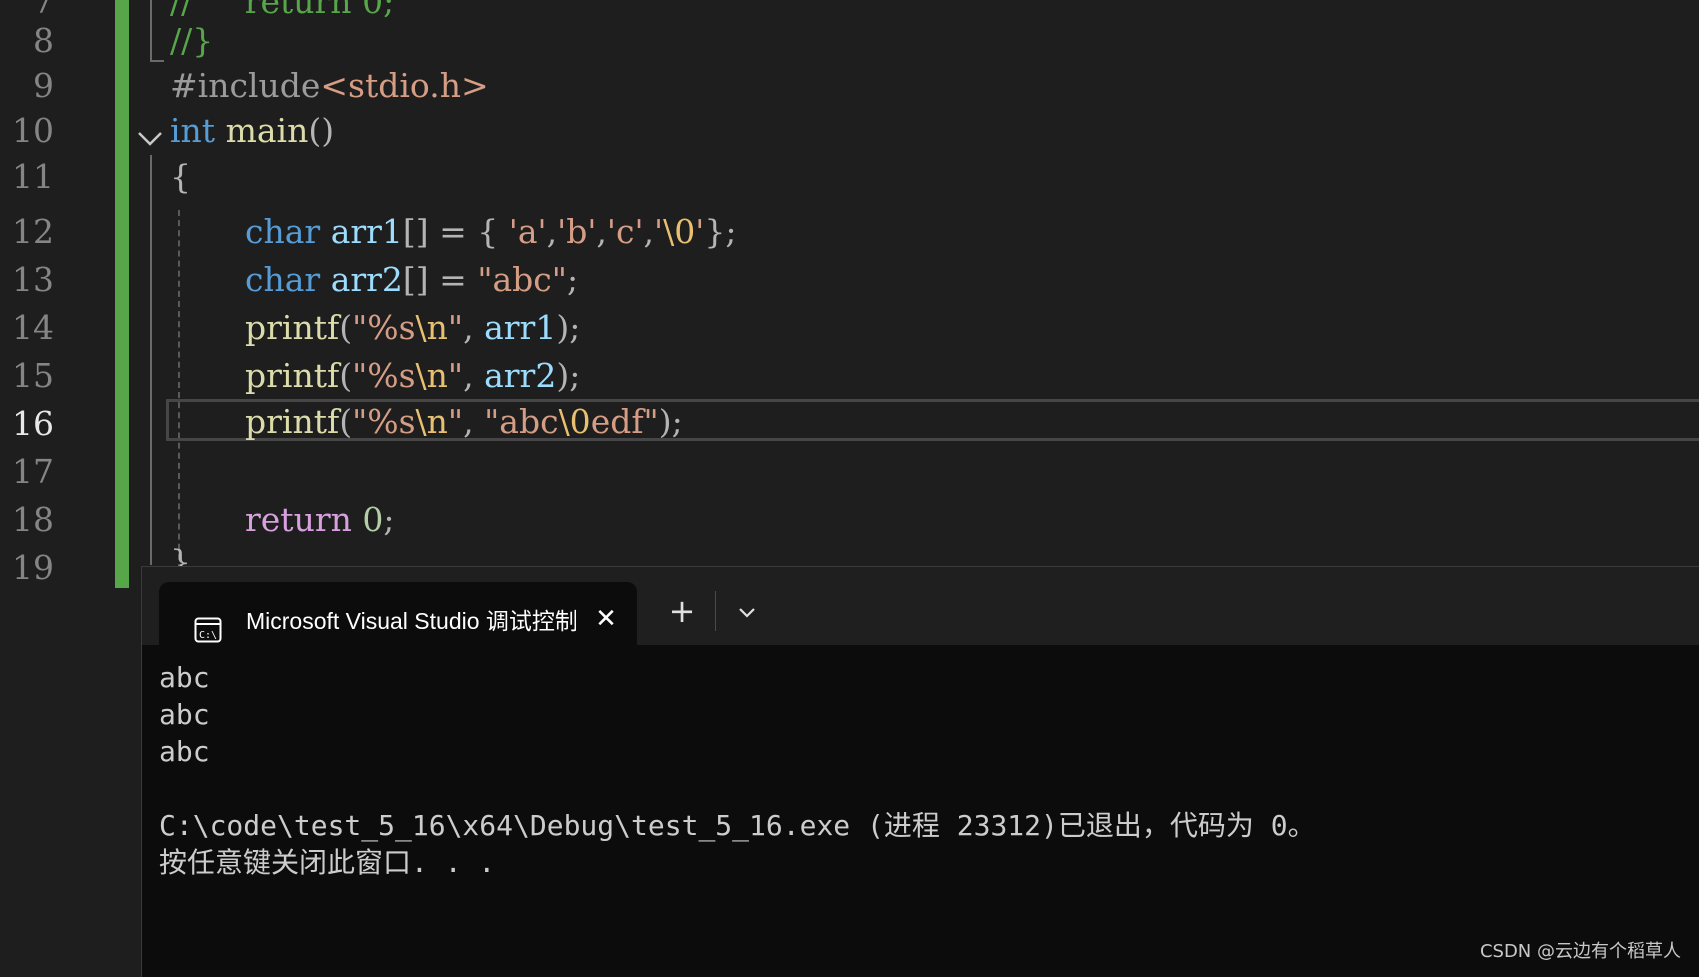  Describe the element at coordinates (934, 41) in the screenshot. I see `code-line: //}` at that location.